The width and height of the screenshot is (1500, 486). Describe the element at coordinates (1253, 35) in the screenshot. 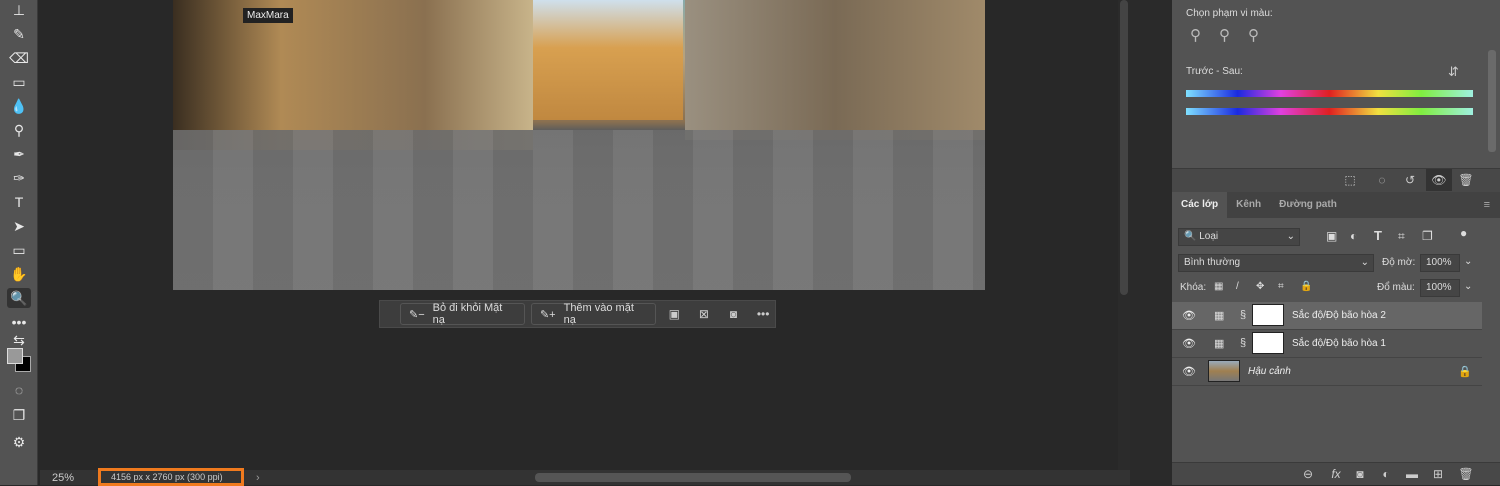

I see `eyedropper-minus-icon: ⚲` at that location.